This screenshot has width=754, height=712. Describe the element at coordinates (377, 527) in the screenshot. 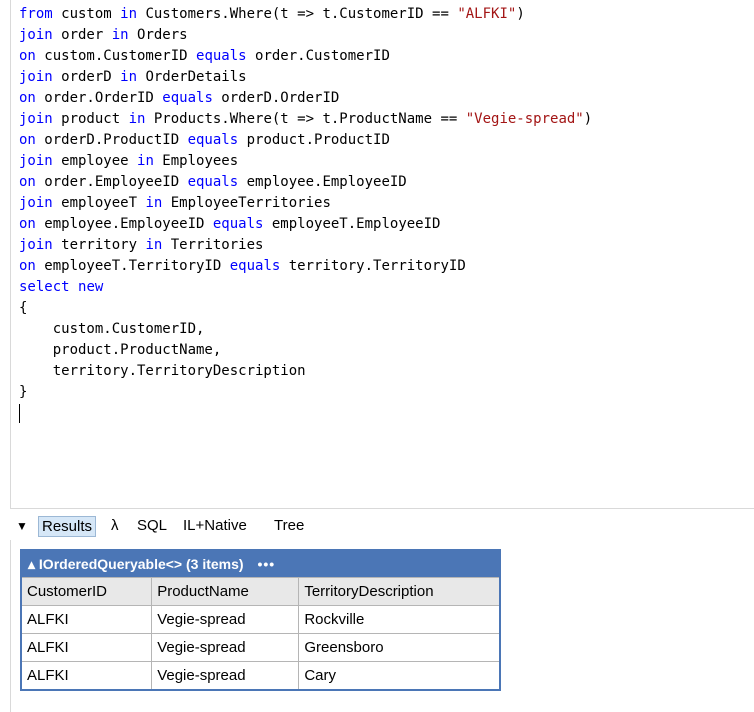

I see `output-tab-bar: ▼ Results λ SQL IL+Native Tree` at that location.